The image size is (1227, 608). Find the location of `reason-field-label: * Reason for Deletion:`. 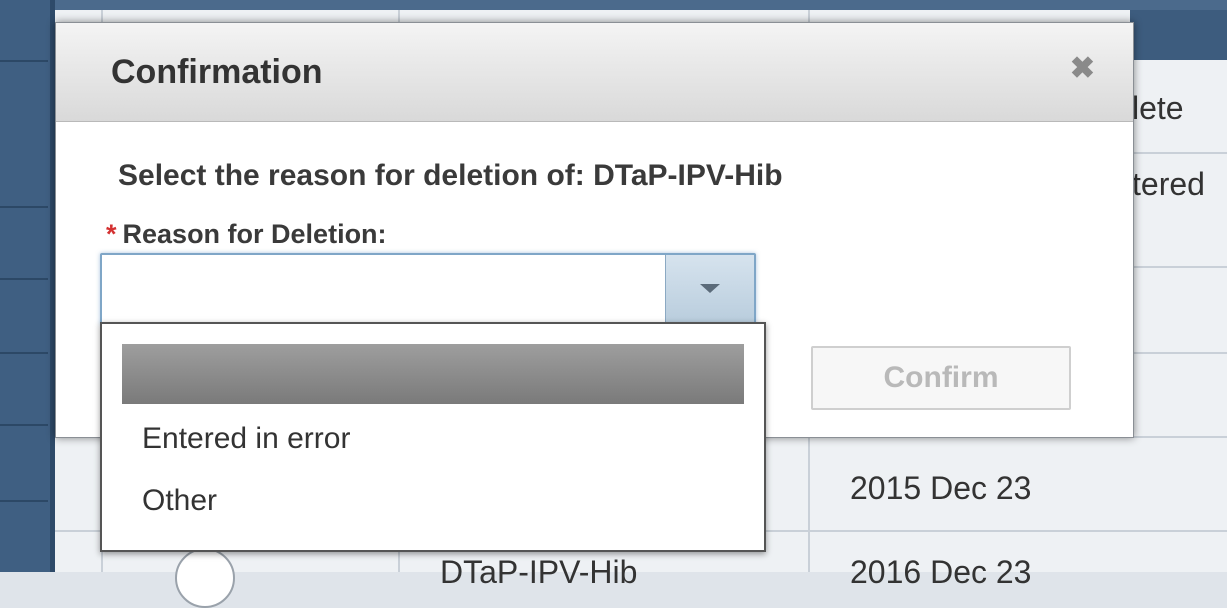

reason-field-label: * Reason for Deletion: is located at coordinates (246, 234).